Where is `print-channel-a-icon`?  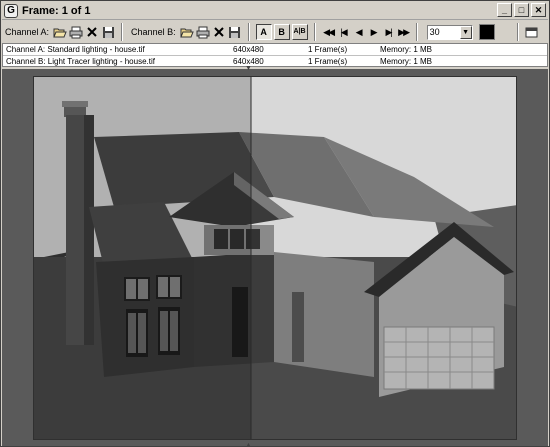 print-channel-a-icon is located at coordinates (76, 32).